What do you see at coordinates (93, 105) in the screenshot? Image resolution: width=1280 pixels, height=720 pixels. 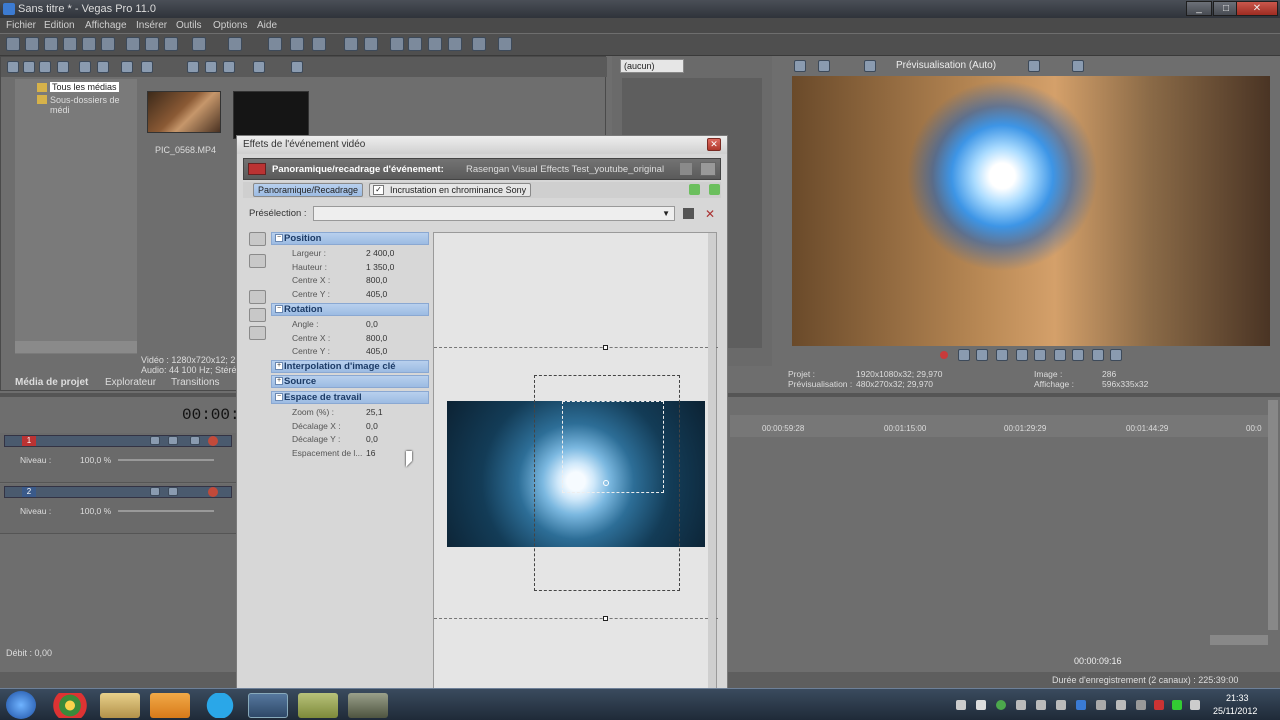 I see `tree-subfolders: Sous-dossiers de médi` at bounding box center [93, 105].